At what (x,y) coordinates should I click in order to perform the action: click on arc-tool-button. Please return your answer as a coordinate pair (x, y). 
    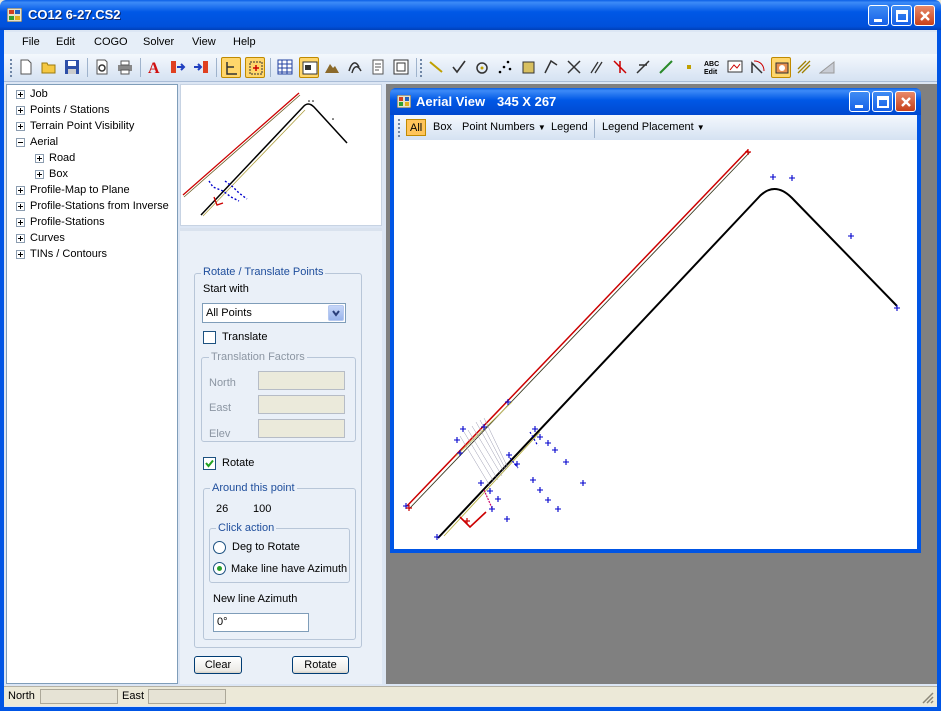
    Looking at the image, I should click on (758, 67).